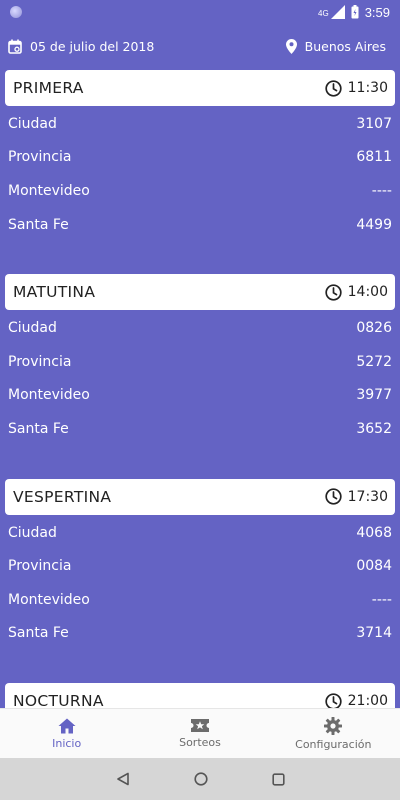 Image resolution: width=400 pixels, height=800 pixels. Describe the element at coordinates (278, 779) in the screenshot. I see `recents-icon` at that location.